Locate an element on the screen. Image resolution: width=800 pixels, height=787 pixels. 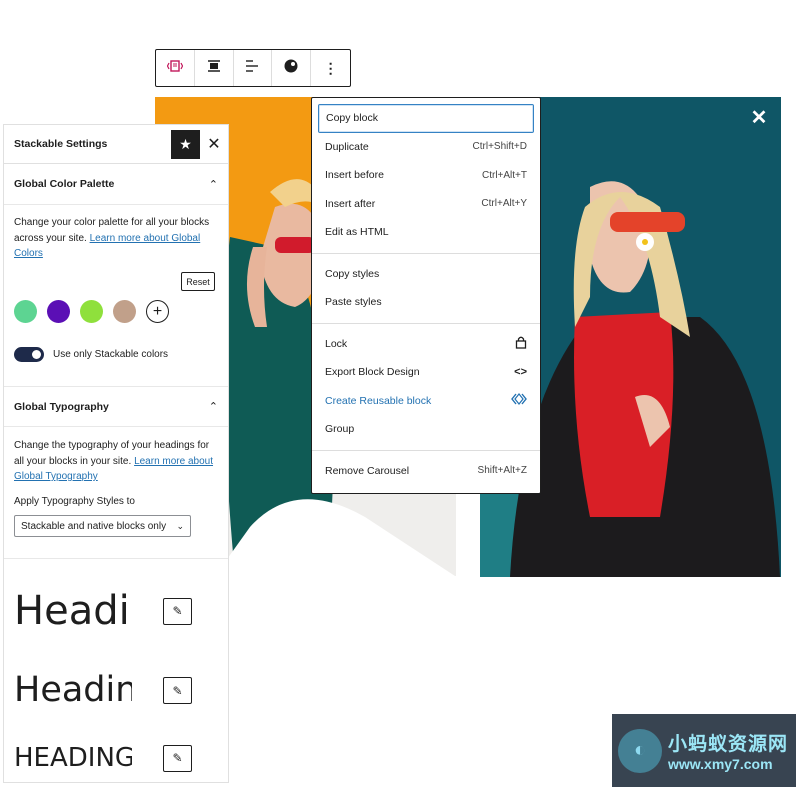
more-options-icon: ⋮ is located at coordinates (330, 67).